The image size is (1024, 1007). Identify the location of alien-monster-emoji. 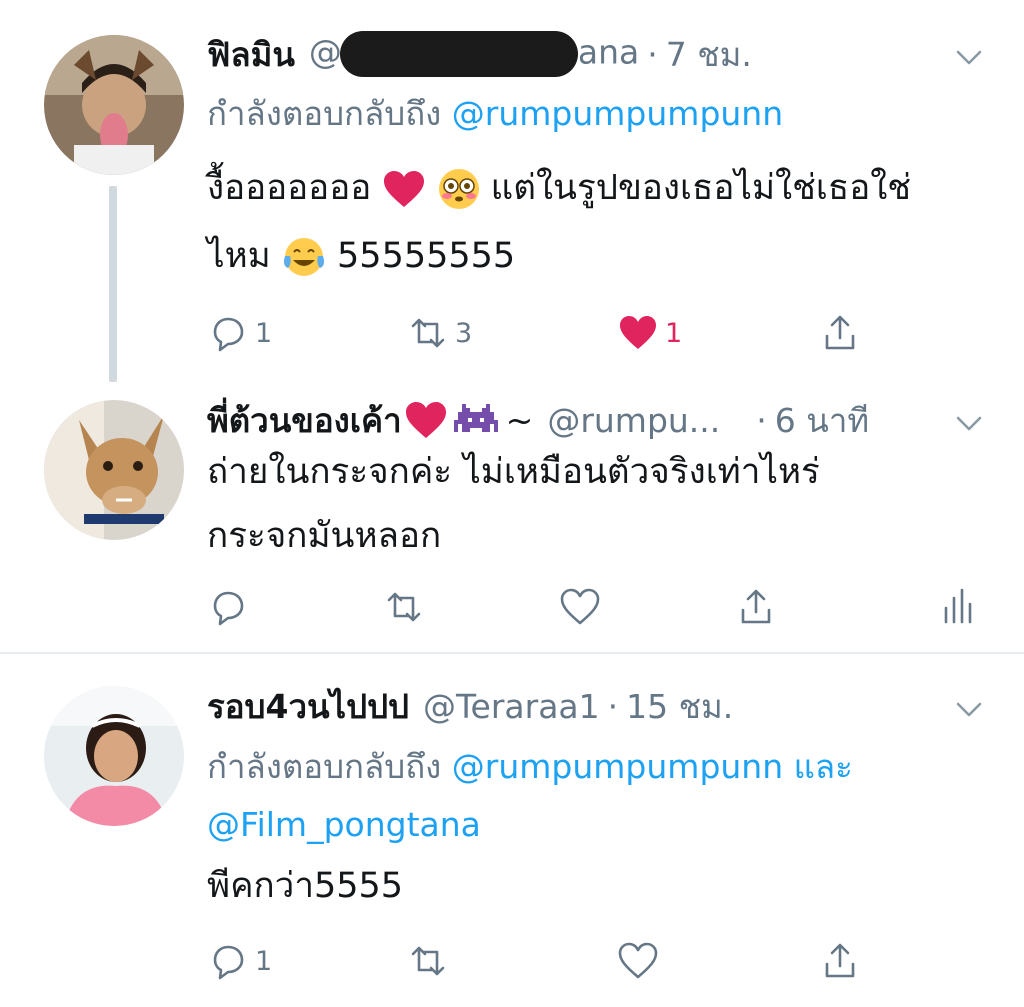
(475, 418).